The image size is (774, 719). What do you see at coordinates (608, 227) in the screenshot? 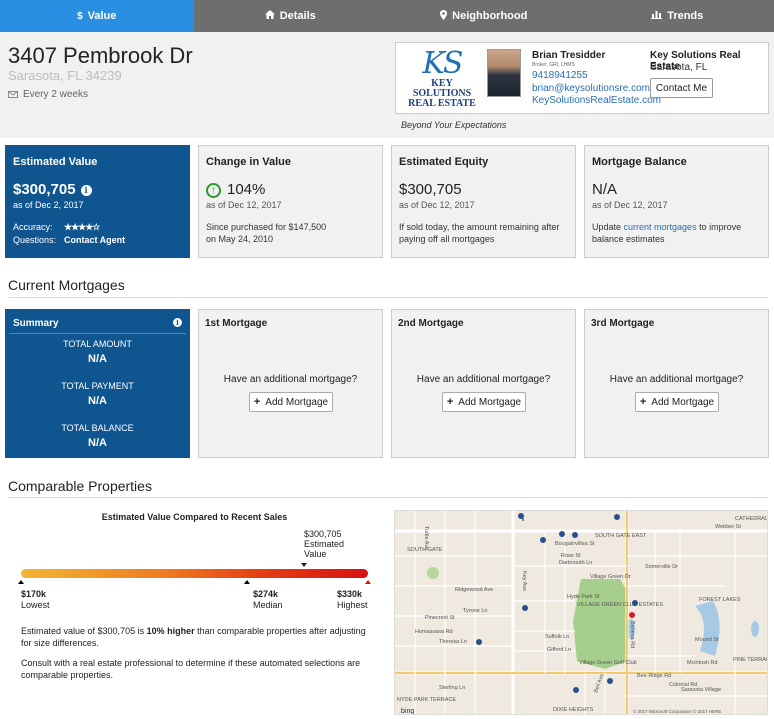
I see `mb-desc-pre: Update` at bounding box center [608, 227].